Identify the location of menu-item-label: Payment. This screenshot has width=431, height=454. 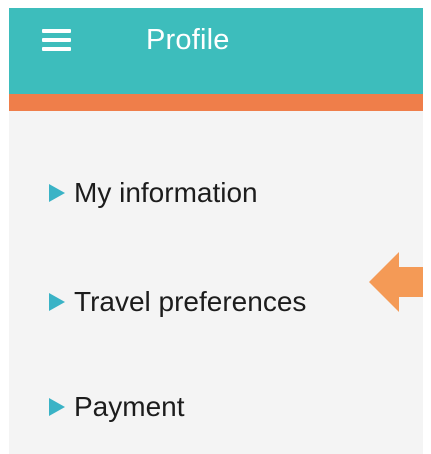
(129, 406).